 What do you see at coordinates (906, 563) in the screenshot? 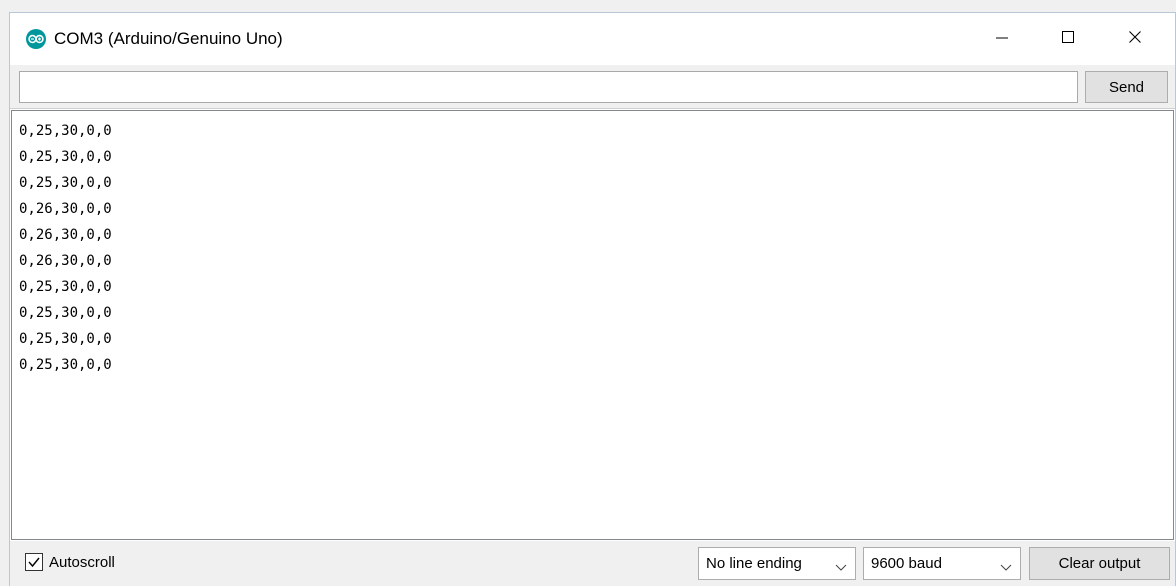
I see `baud-rate-value: 9600 baud` at bounding box center [906, 563].